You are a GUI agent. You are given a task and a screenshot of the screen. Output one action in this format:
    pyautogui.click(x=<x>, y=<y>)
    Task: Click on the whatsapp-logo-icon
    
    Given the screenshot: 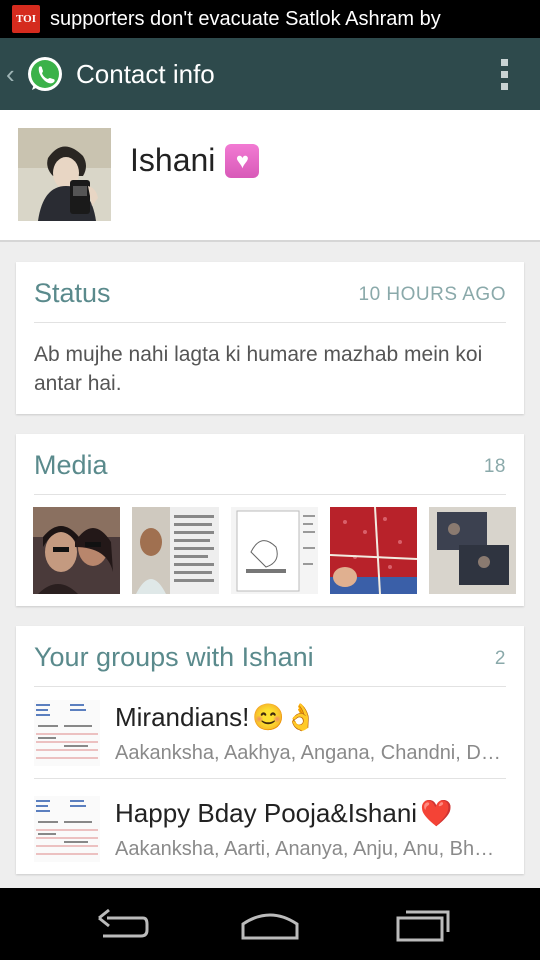 What is the action you would take?
    pyautogui.click(x=45, y=74)
    